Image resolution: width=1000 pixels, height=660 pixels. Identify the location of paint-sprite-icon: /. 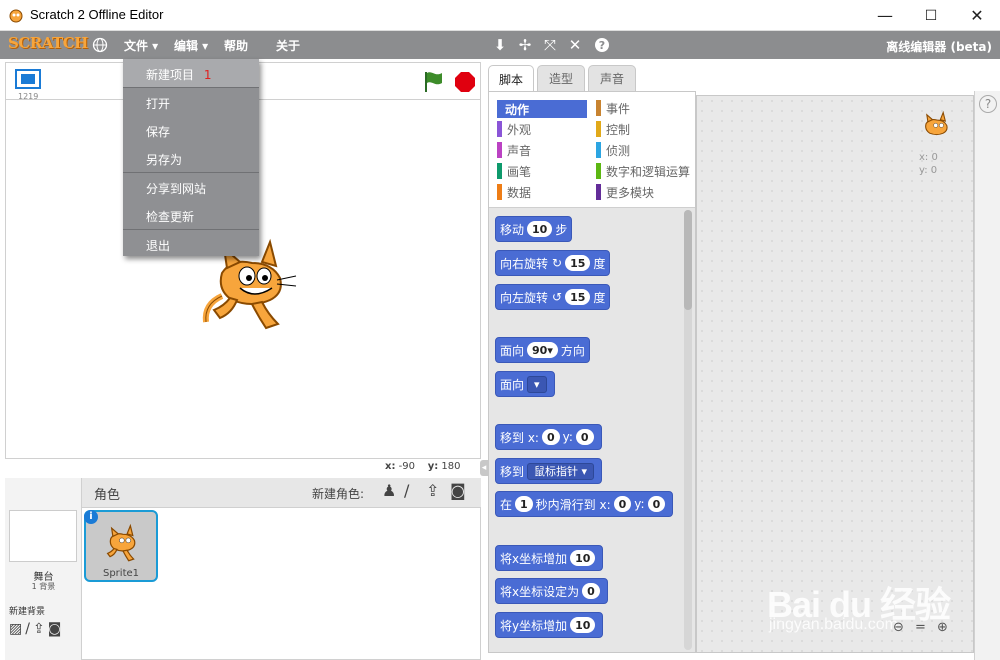
(406, 490).